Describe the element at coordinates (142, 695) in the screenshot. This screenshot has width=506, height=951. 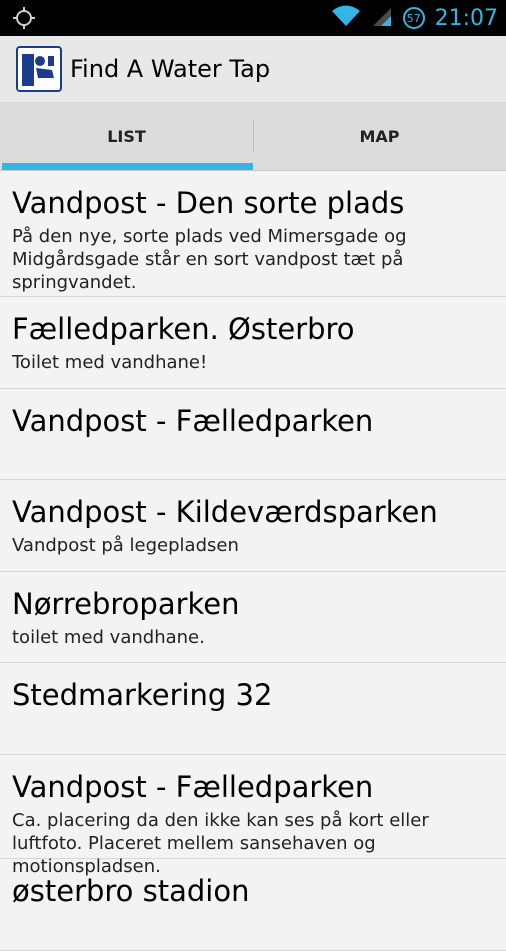
I see `list-item-title: Stedmarkering 32` at that location.